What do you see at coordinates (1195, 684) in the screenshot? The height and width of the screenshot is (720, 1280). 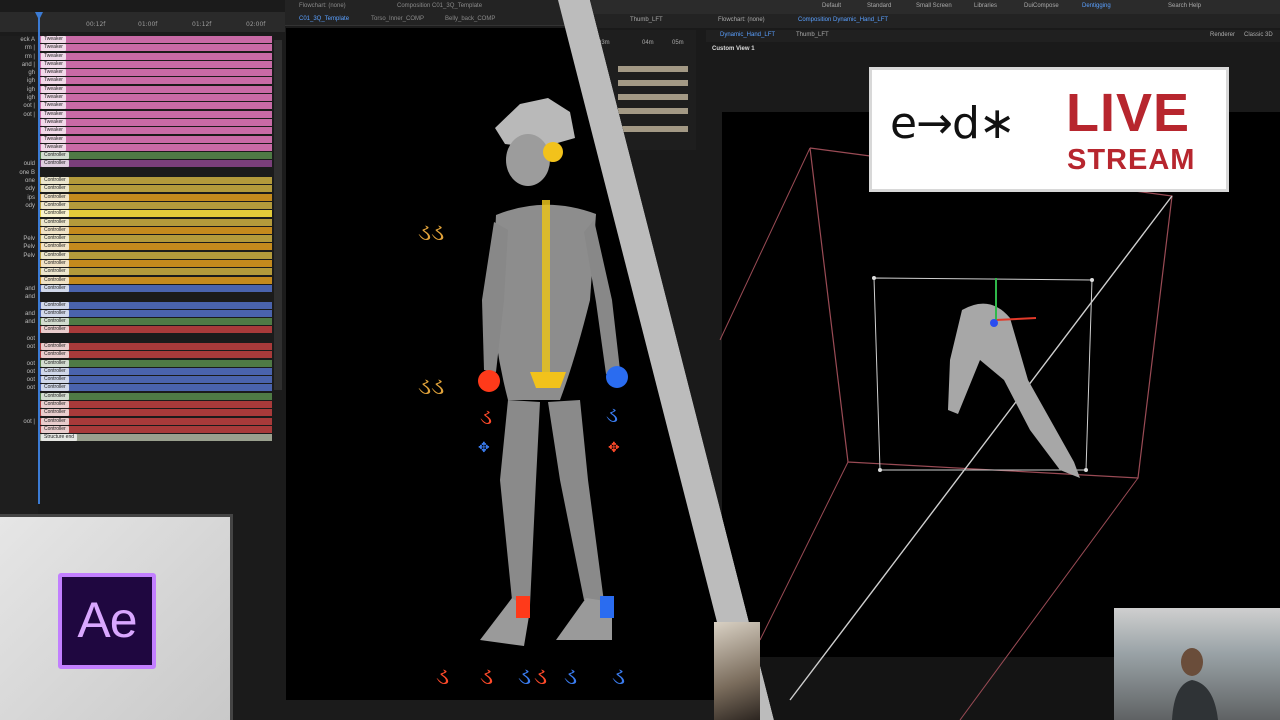 I see `presenter-silhouette` at bounding box center [1195, 684].